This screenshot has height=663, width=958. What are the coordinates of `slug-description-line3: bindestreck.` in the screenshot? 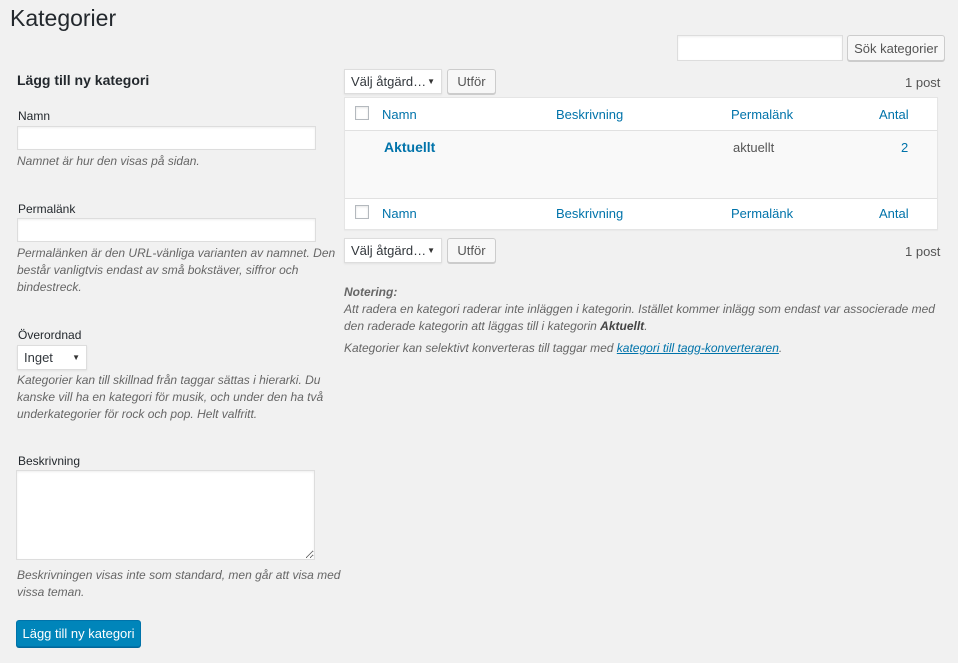 It's located at (49, 287).